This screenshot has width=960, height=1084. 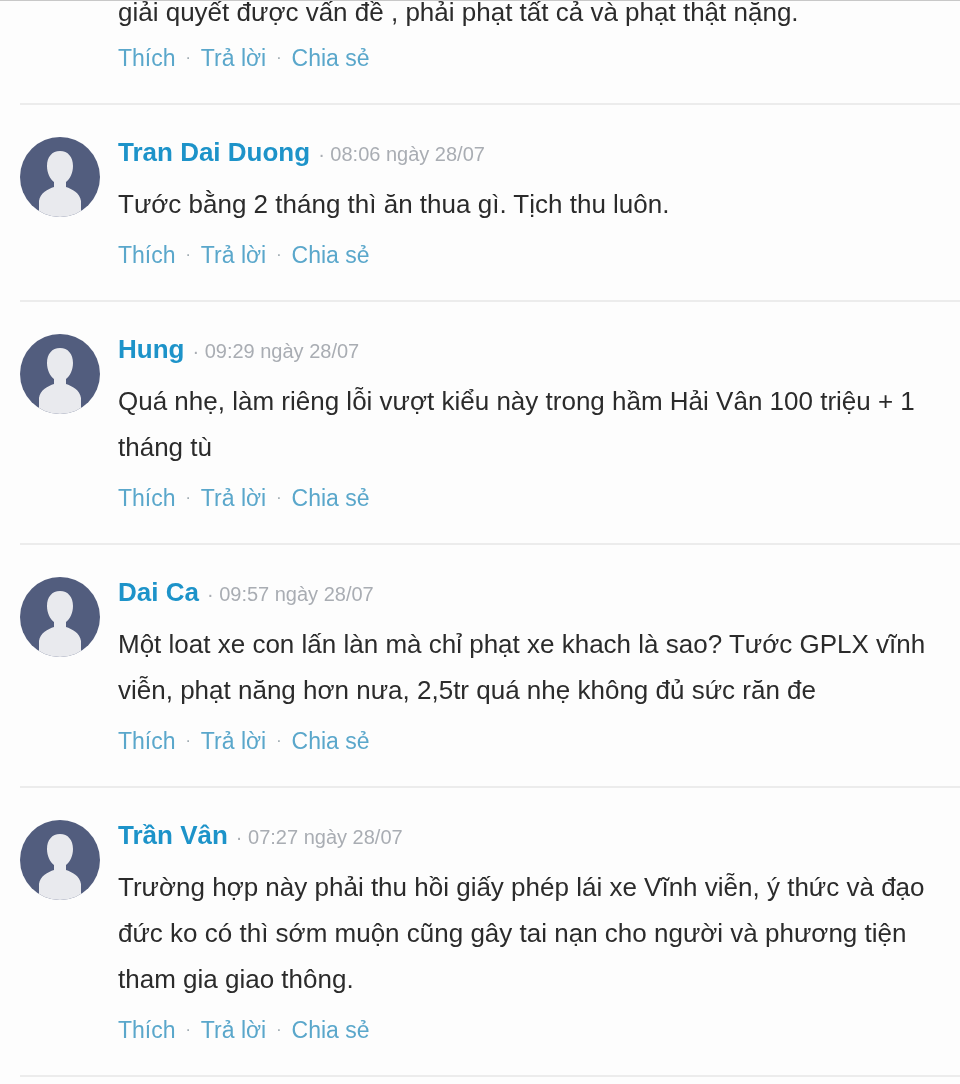 I want to click on comment-text: giải quyết được vấn đề , phải phạt tất cả và phạt thật nặng., so click(x=459, y=13).